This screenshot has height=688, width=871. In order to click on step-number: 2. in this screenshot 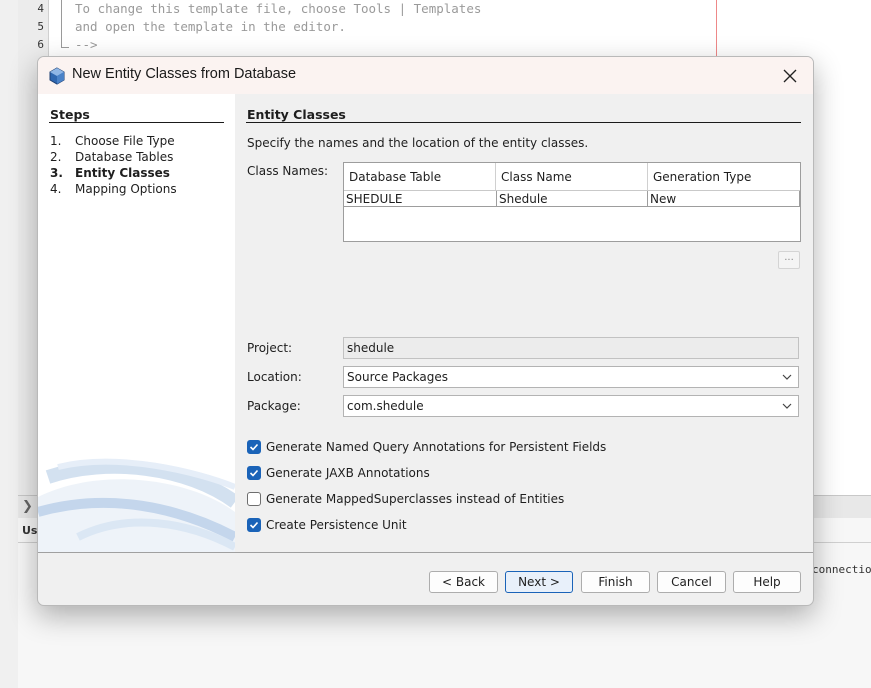, I will do `click(56, 157)`.